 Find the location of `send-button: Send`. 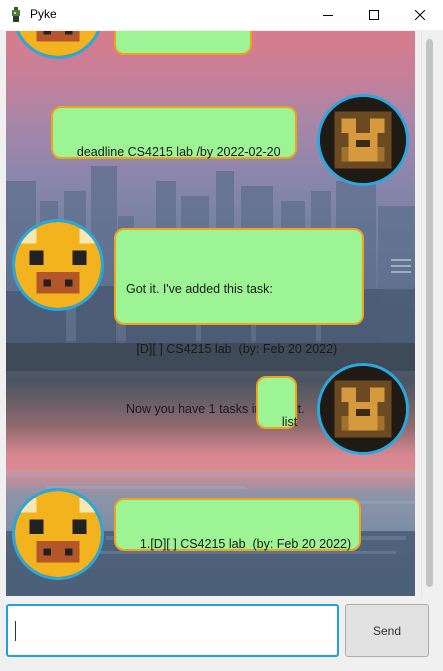

send-button: Send is located at coordinates (387, 630).